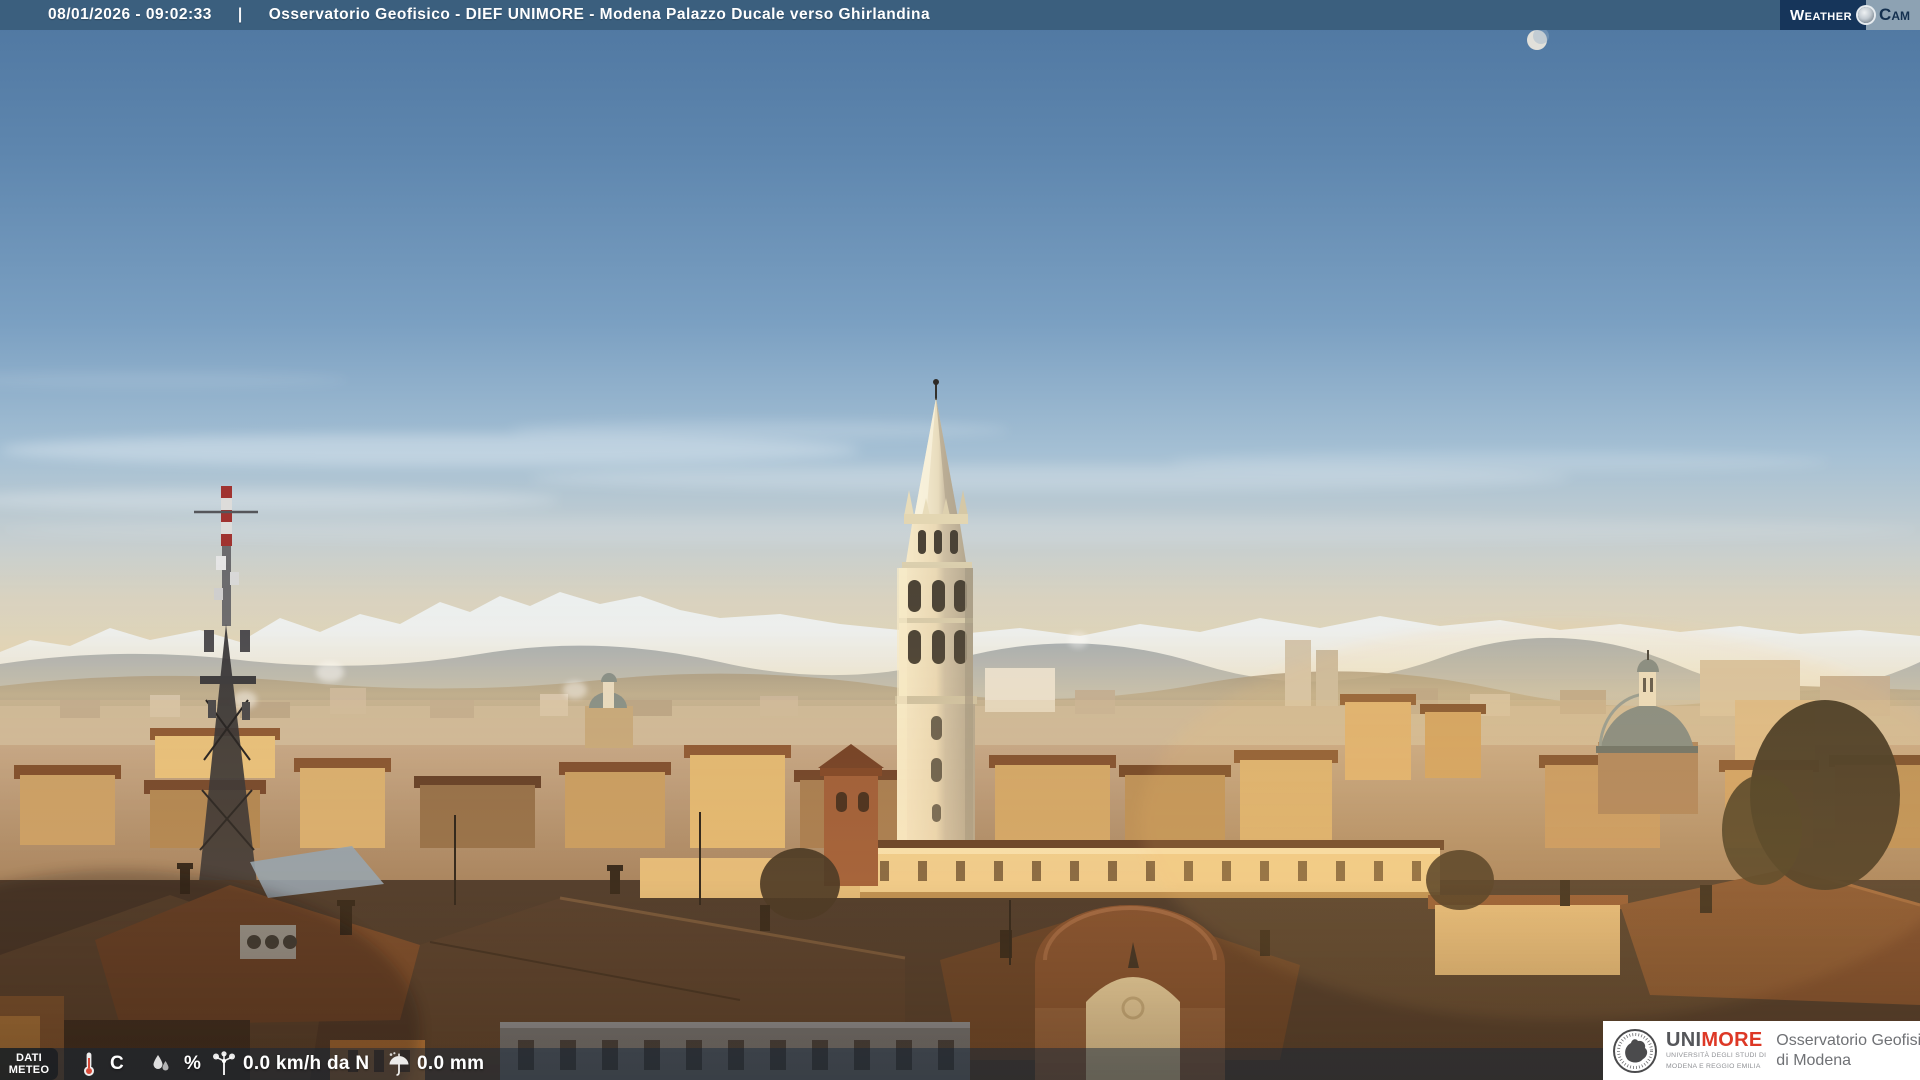 The image size is (1920, 1080). What do you see at coordinates (29, 1070) in the screenshot?
I see `meteo-badge-line2: METEO` at bounding box center [29, 1070].